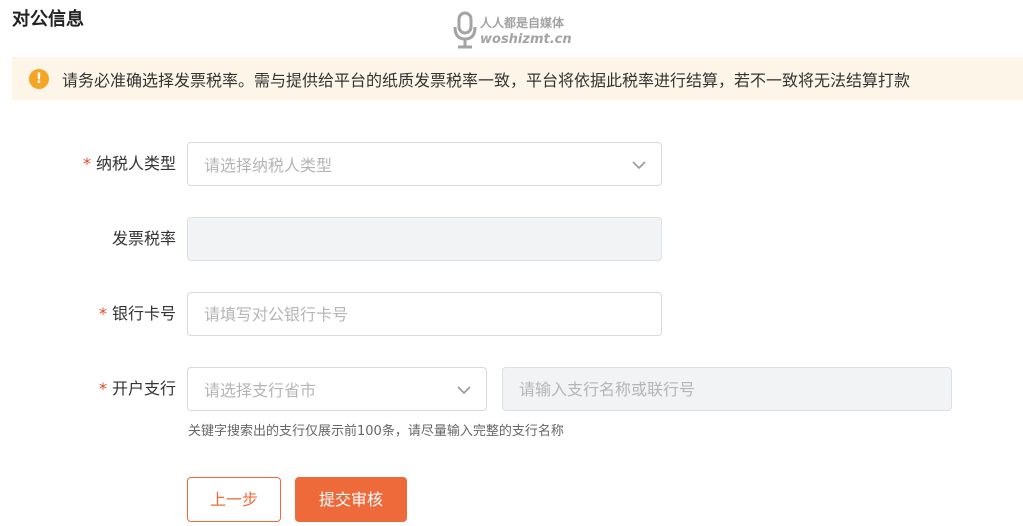 Image resolution: width=1023 pixels, height=526 pixels. I want to click on exclamation-icon: !, so click(39, 78).